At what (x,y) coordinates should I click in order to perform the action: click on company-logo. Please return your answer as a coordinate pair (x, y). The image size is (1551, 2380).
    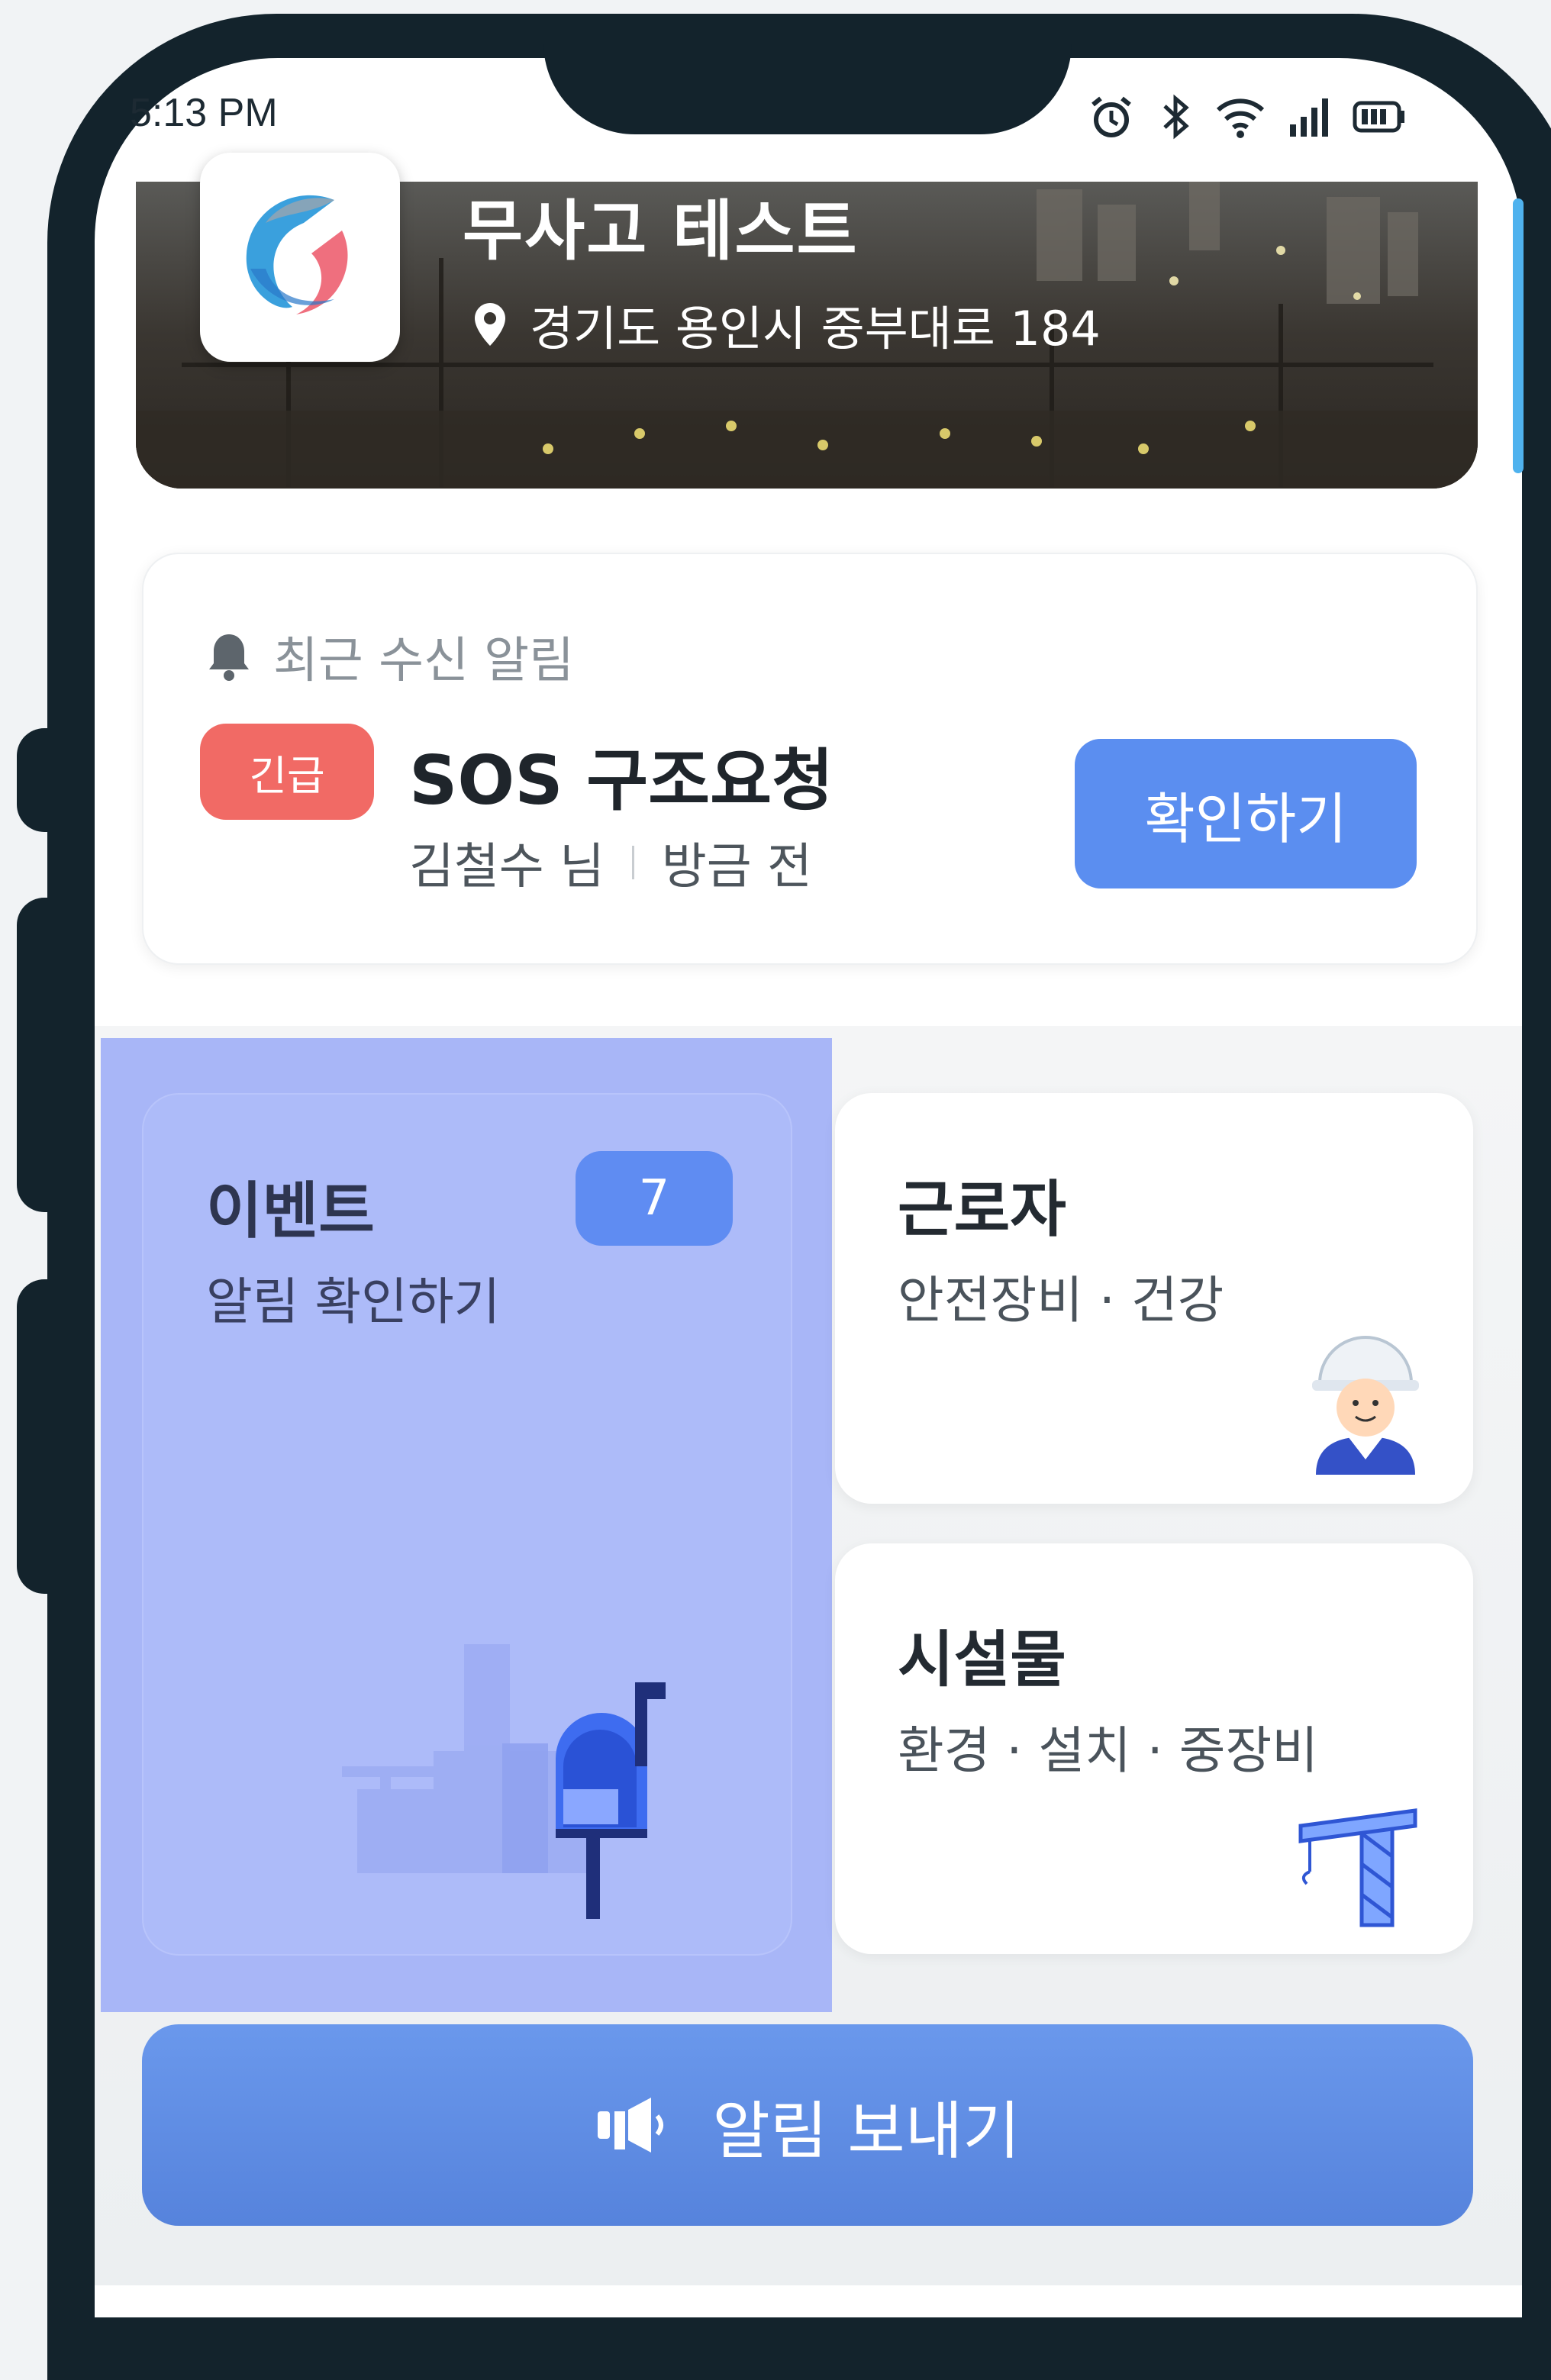
    Looking at the image, I should click on (300, 257).